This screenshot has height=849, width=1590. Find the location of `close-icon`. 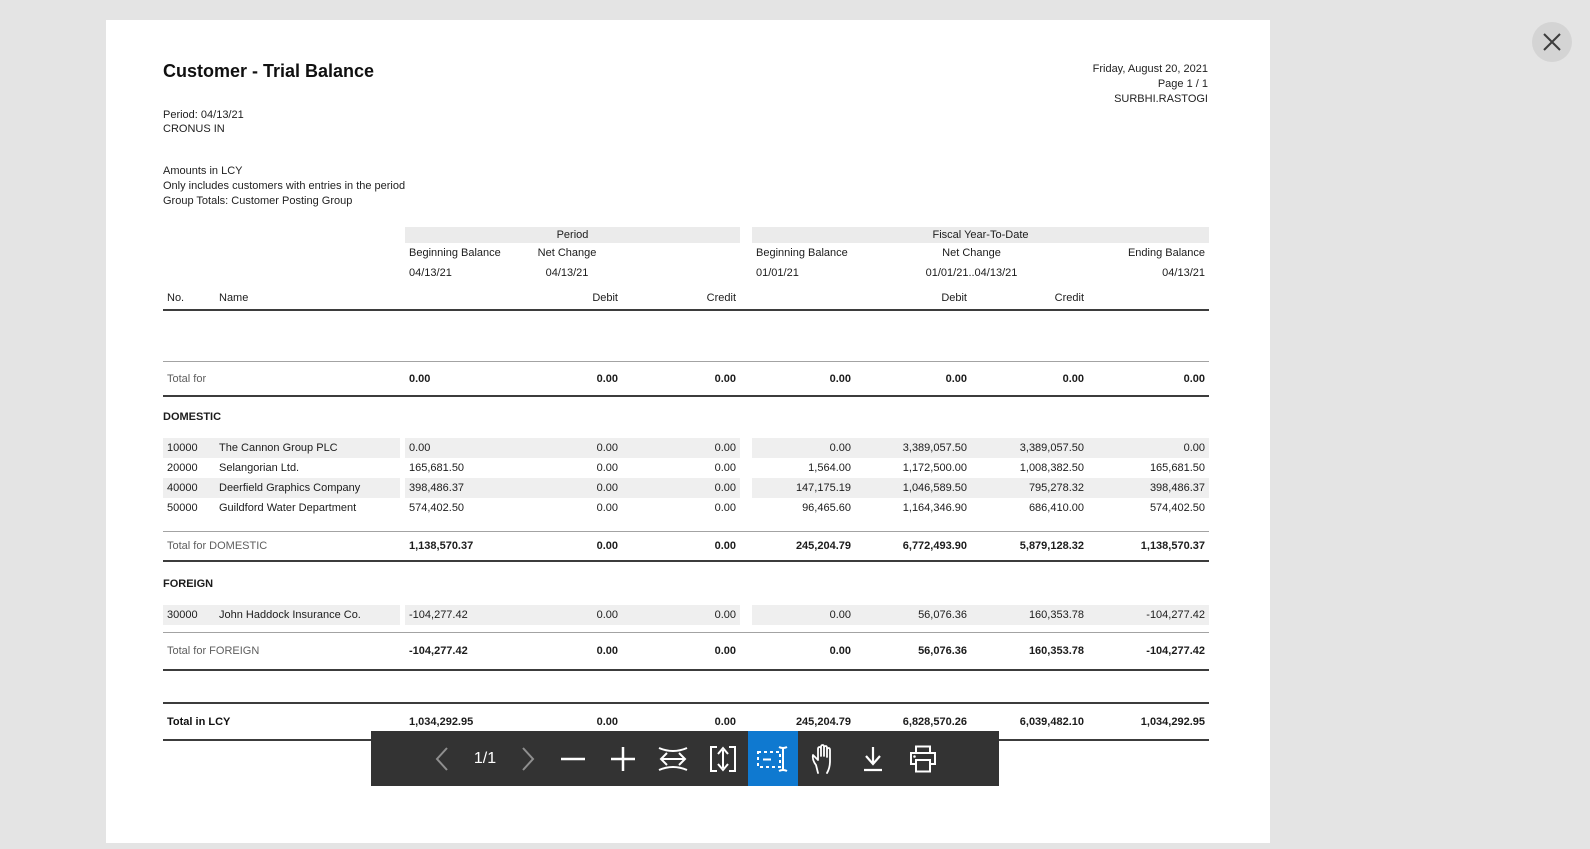

close-icon is located at coordinates (1552, 42).